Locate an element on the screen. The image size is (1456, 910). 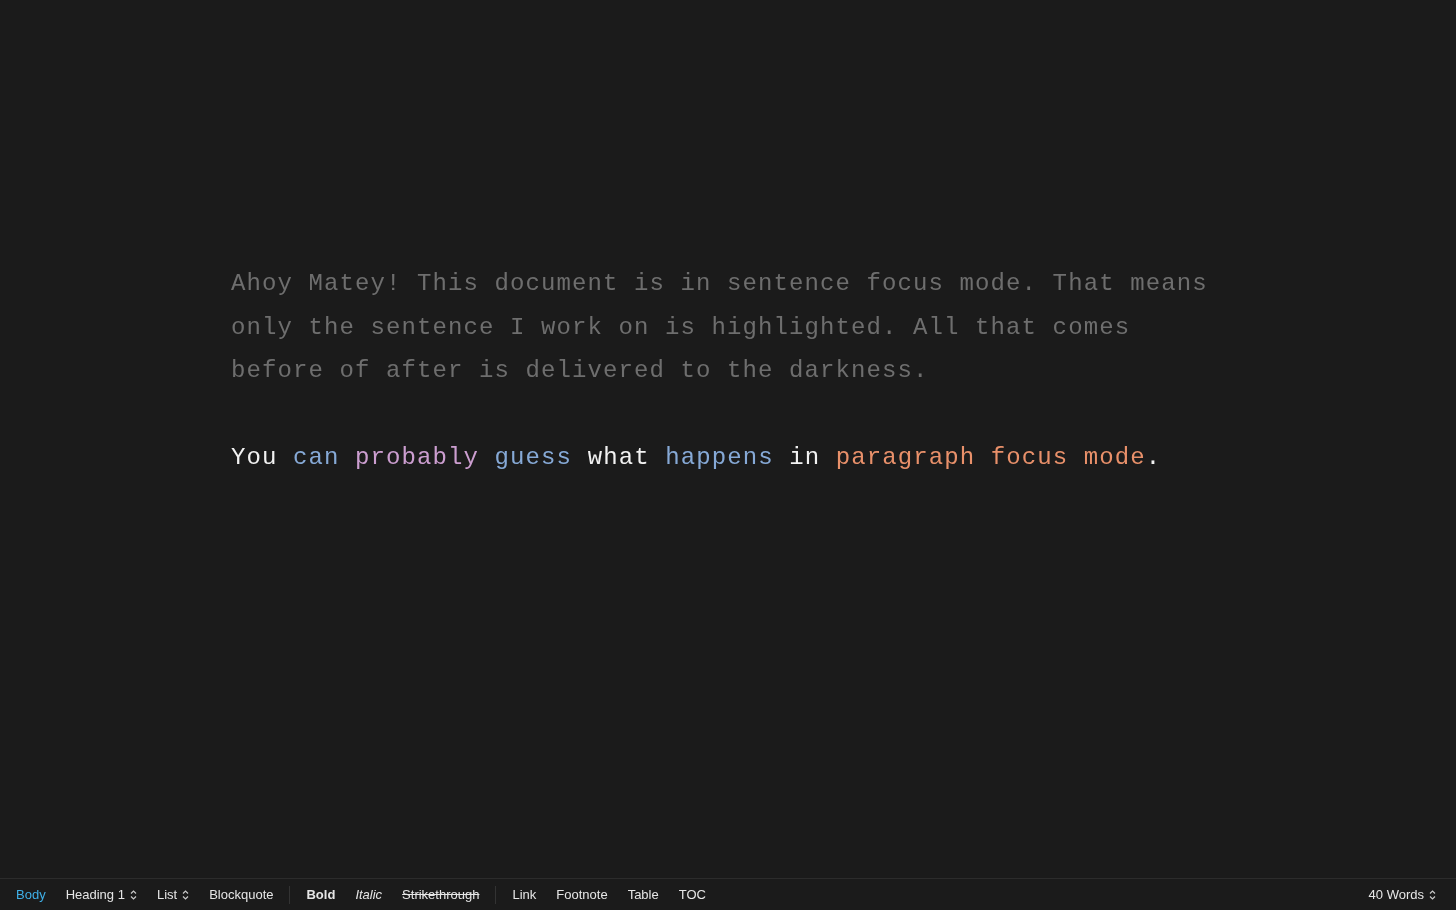
toolbar-button: Footnote is located at coordinates (582, 894).